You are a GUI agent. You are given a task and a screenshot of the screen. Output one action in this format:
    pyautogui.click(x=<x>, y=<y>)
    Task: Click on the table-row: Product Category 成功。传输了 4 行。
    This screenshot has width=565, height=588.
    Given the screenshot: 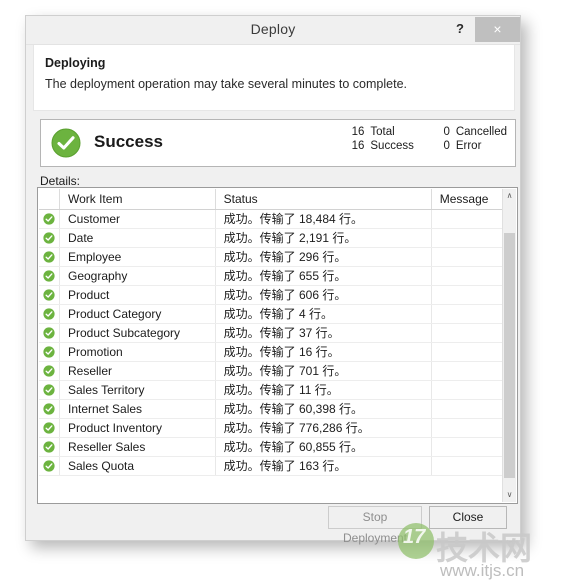 What is the action you would take?
    pyautogui.click(x=271, y=314)
    